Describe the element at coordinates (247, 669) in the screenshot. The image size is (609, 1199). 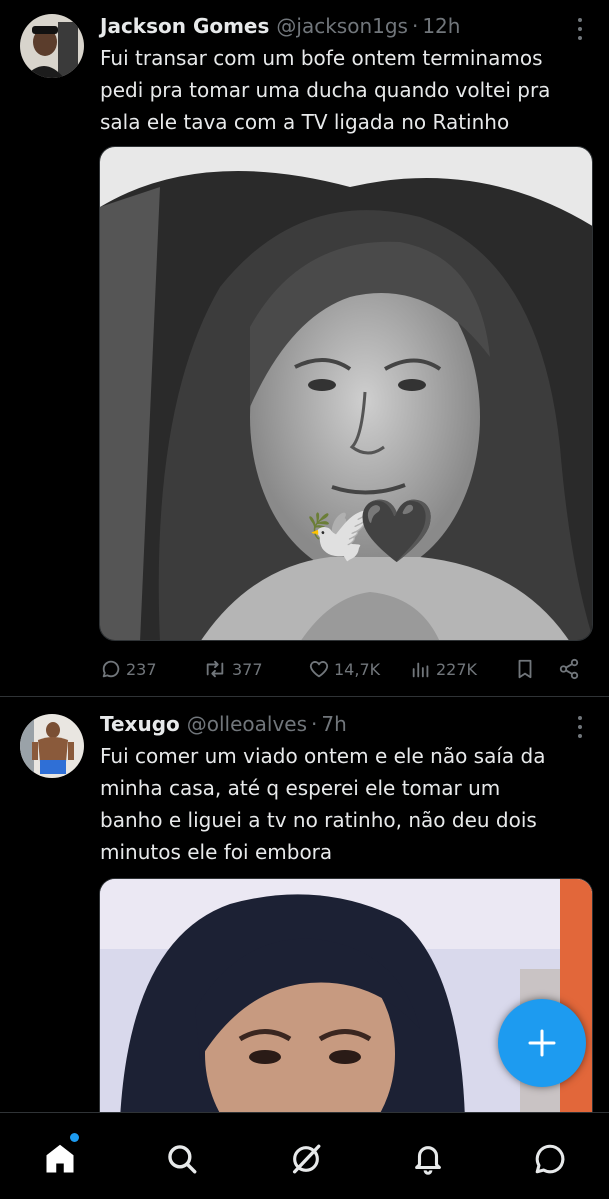
I see `repost-count: 377` at that location.